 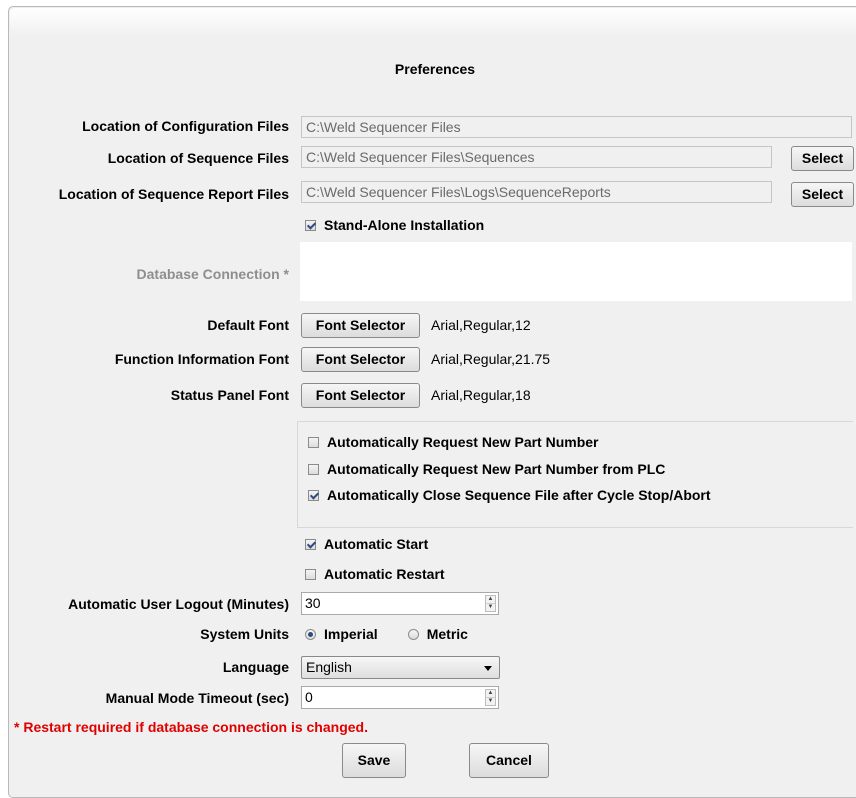 I want to click on cancel-button: Cancel, so click(x=509, y=760).